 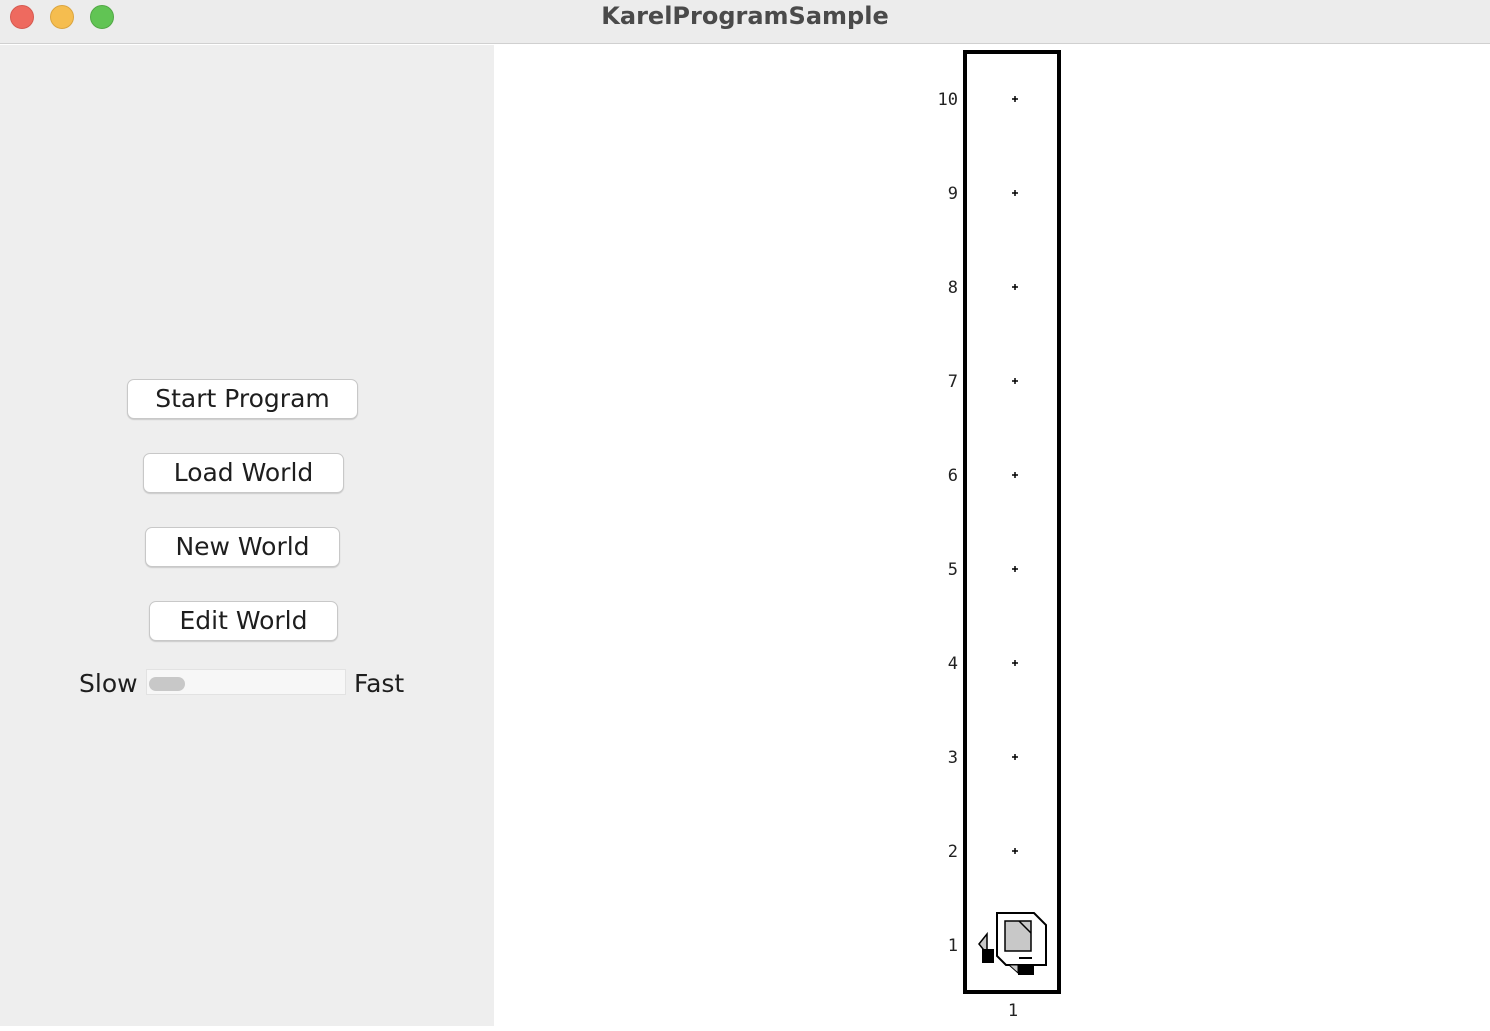 What do you see at coordinates (745, 16) in the screenshot?
I see `window-title: KarelProgramSample` at bounding box center [745, 16].